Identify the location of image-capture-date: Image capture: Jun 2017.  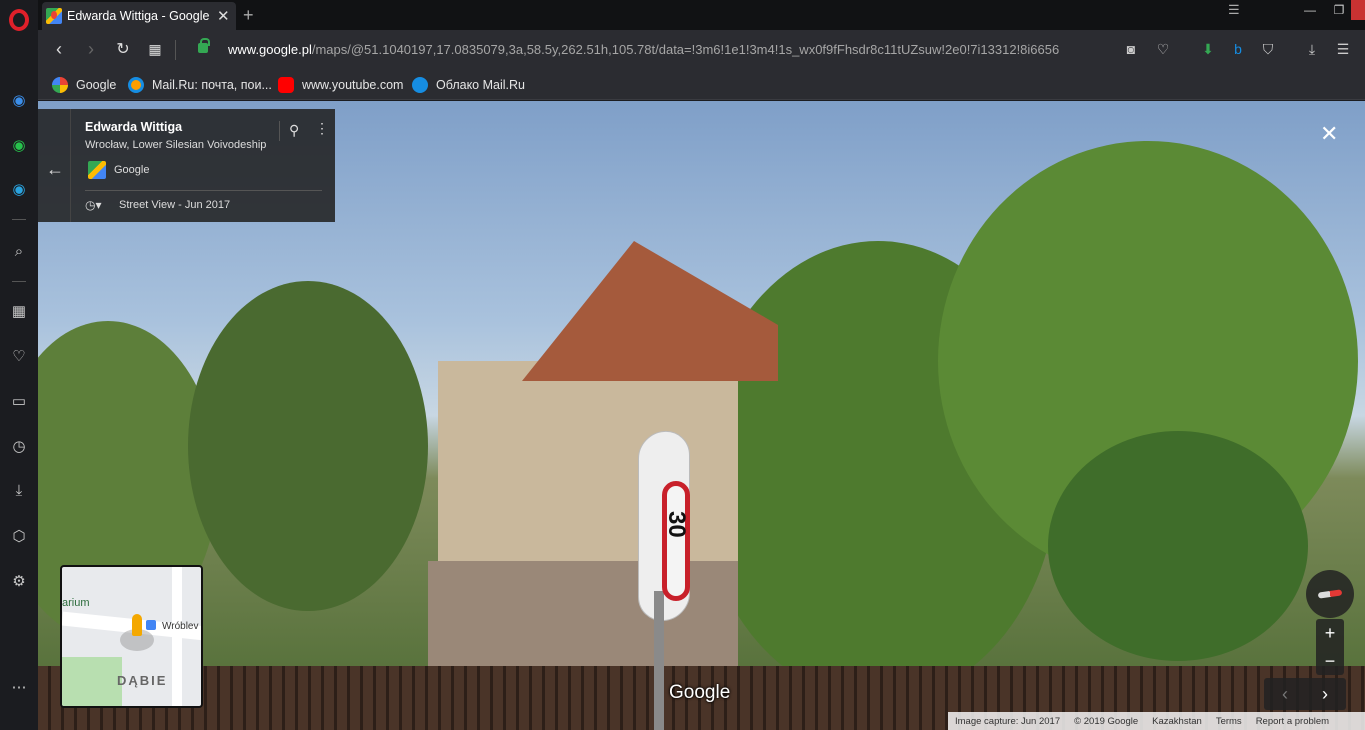
(1008, 721).